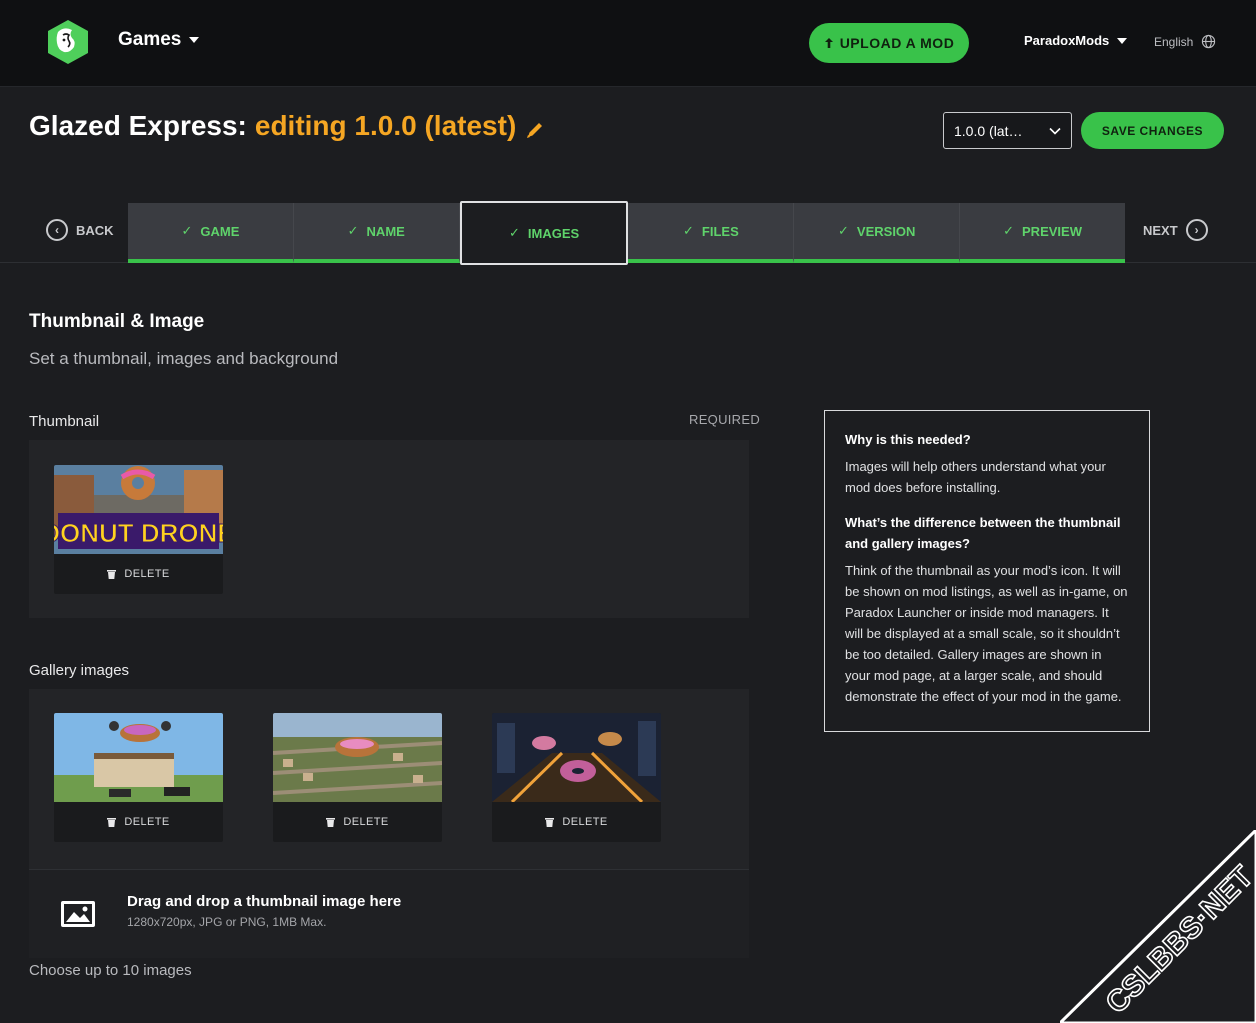 The height and width of the screenshot is (1023, 1256). I want to click on thumbnail-delete-button: DELETE, so click(138, 574).